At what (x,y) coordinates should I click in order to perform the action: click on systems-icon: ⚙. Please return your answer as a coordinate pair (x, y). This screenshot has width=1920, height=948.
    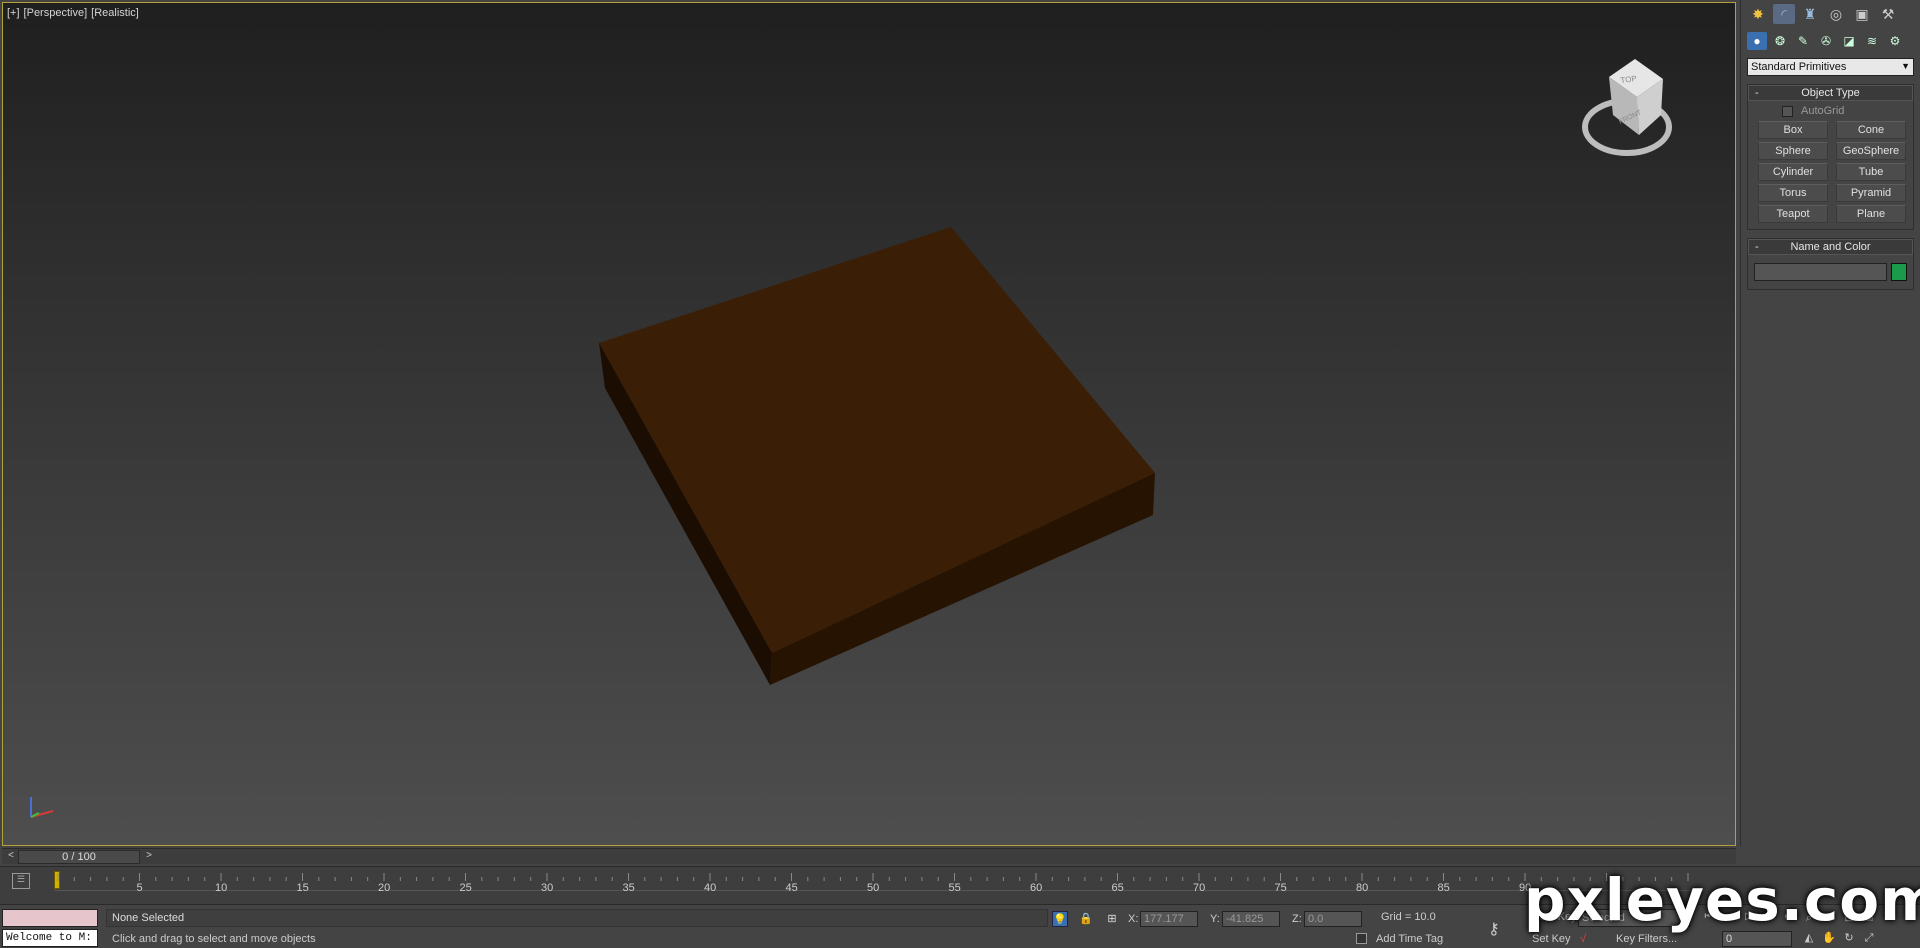
    Looking at the image, I should click on (1895, 41).